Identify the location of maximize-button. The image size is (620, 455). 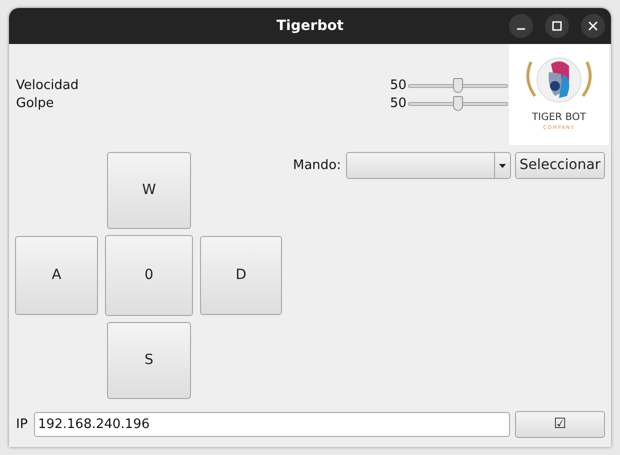
(557, 26).